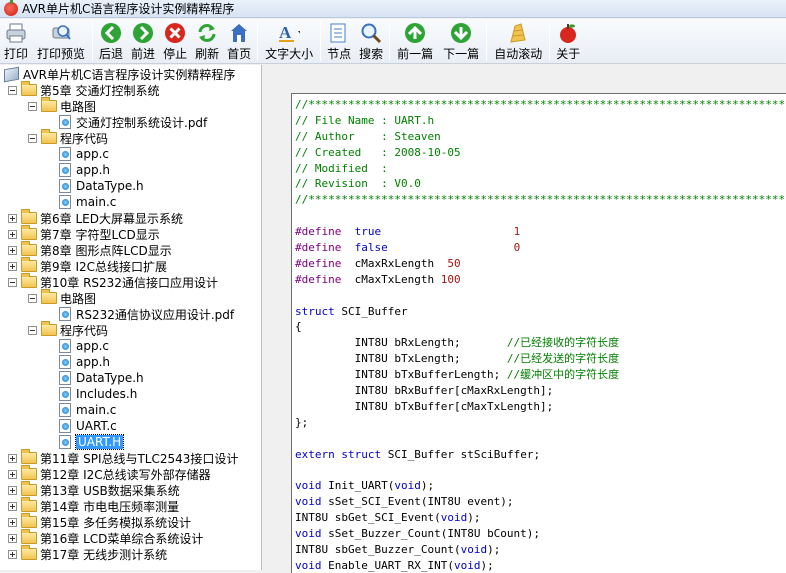 The height and width of the screenshot is (573, 786). Describe the element at coordinates (427, 486) in the screenshot. I see `code-token: );` at that location.